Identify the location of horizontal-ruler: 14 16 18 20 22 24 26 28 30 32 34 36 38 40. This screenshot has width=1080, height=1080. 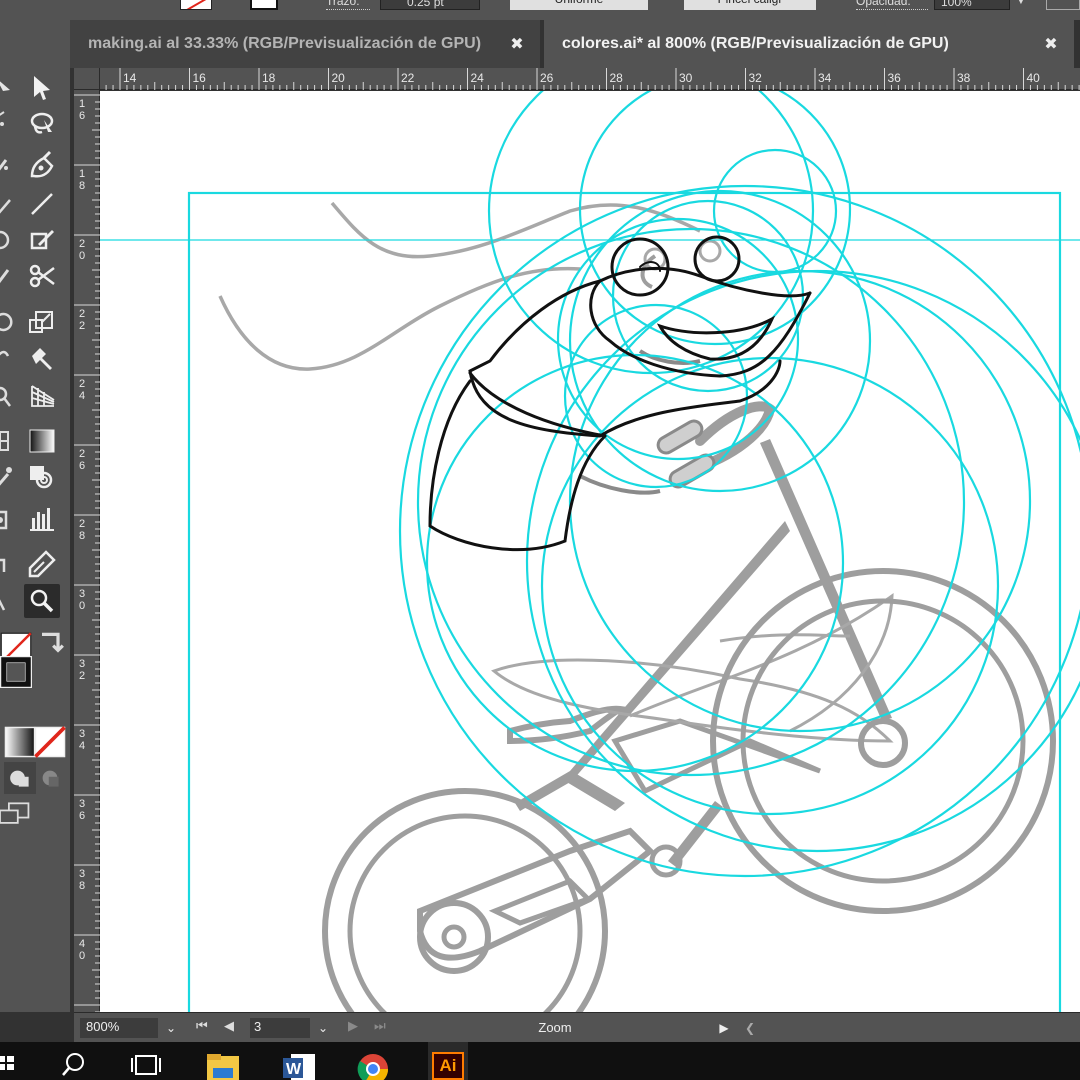
(590, 79).